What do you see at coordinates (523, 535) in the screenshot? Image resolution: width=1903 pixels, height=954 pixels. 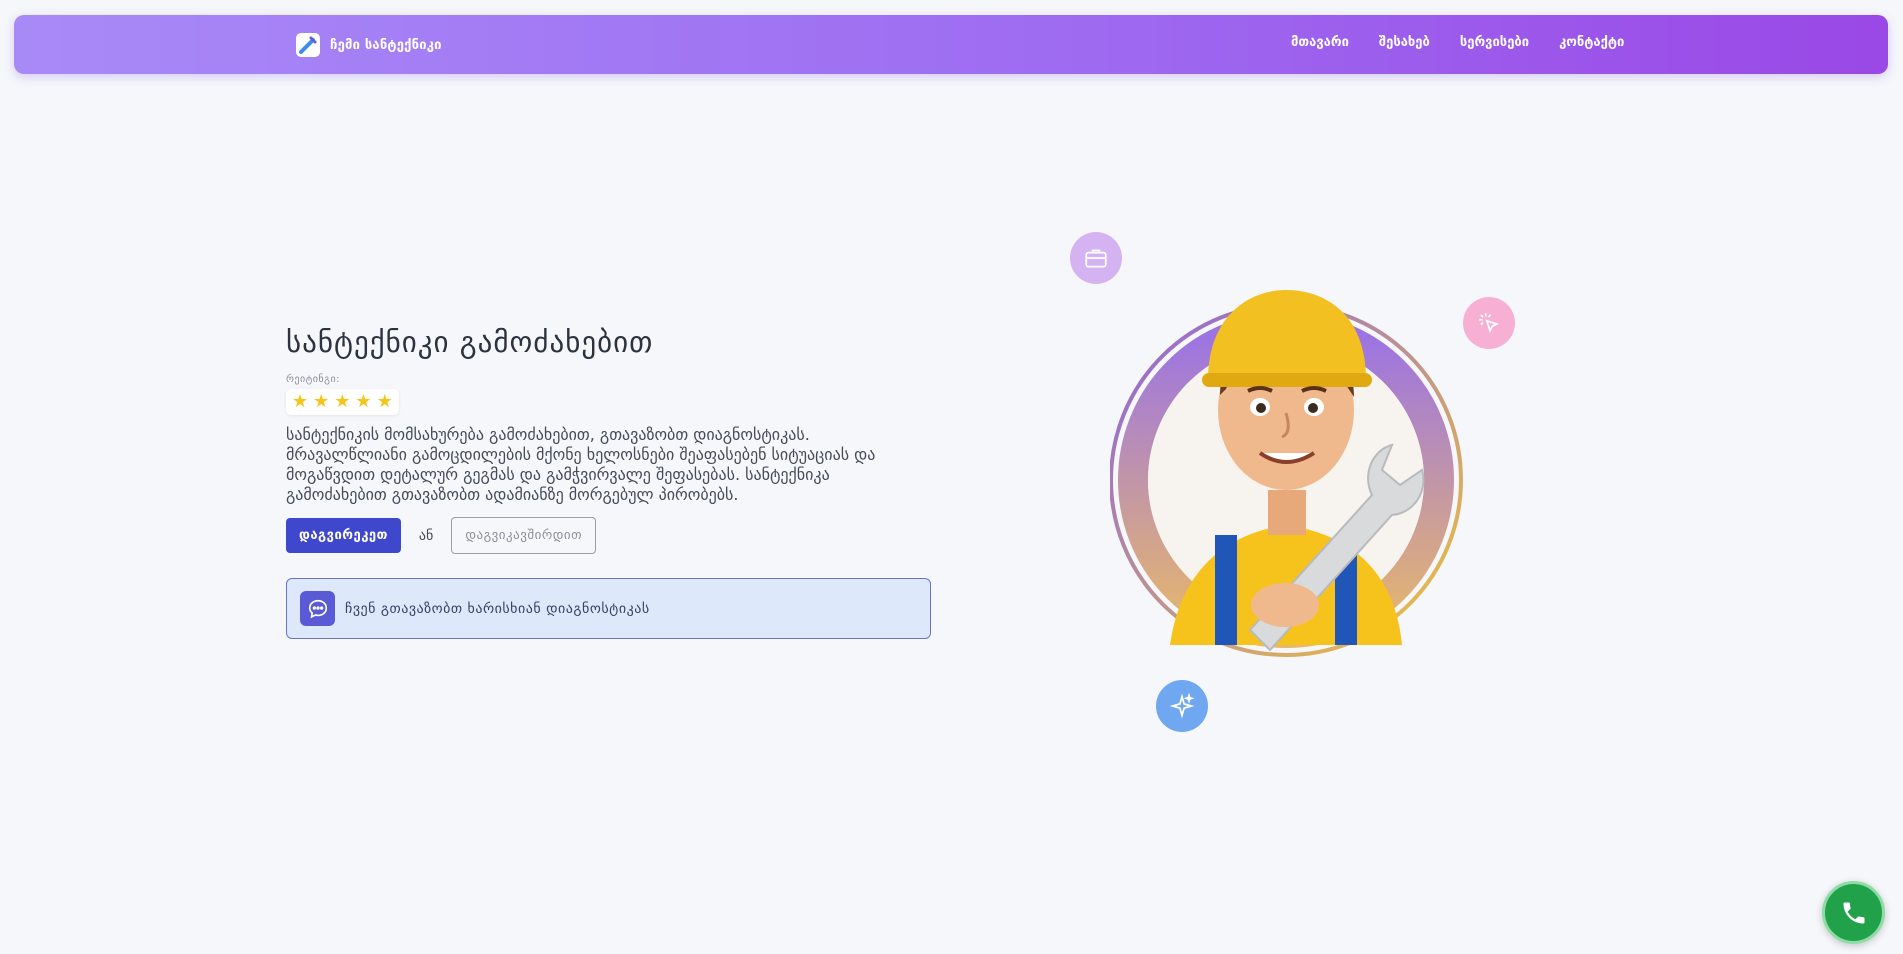 I see `contact-us-button: დაგვიკავშირდით` at bounding box center [523, 535].